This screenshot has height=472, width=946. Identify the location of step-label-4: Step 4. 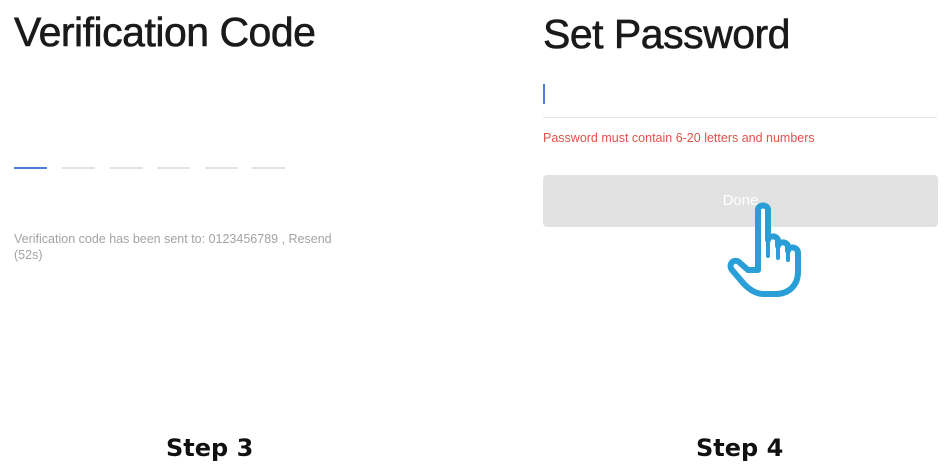
(740, 448).